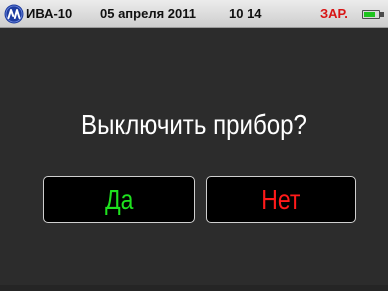  Describe the element at coordinates (194, 124) in the screenshot. I see `shutdown-question: Выключить прибор?` at that location.